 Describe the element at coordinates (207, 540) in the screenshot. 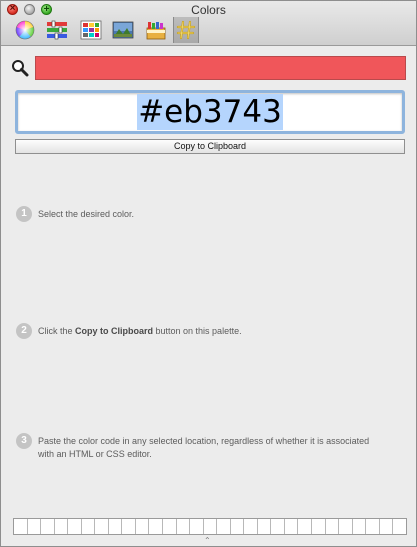

I see `tray-resize-handle: ⌃` at that location.